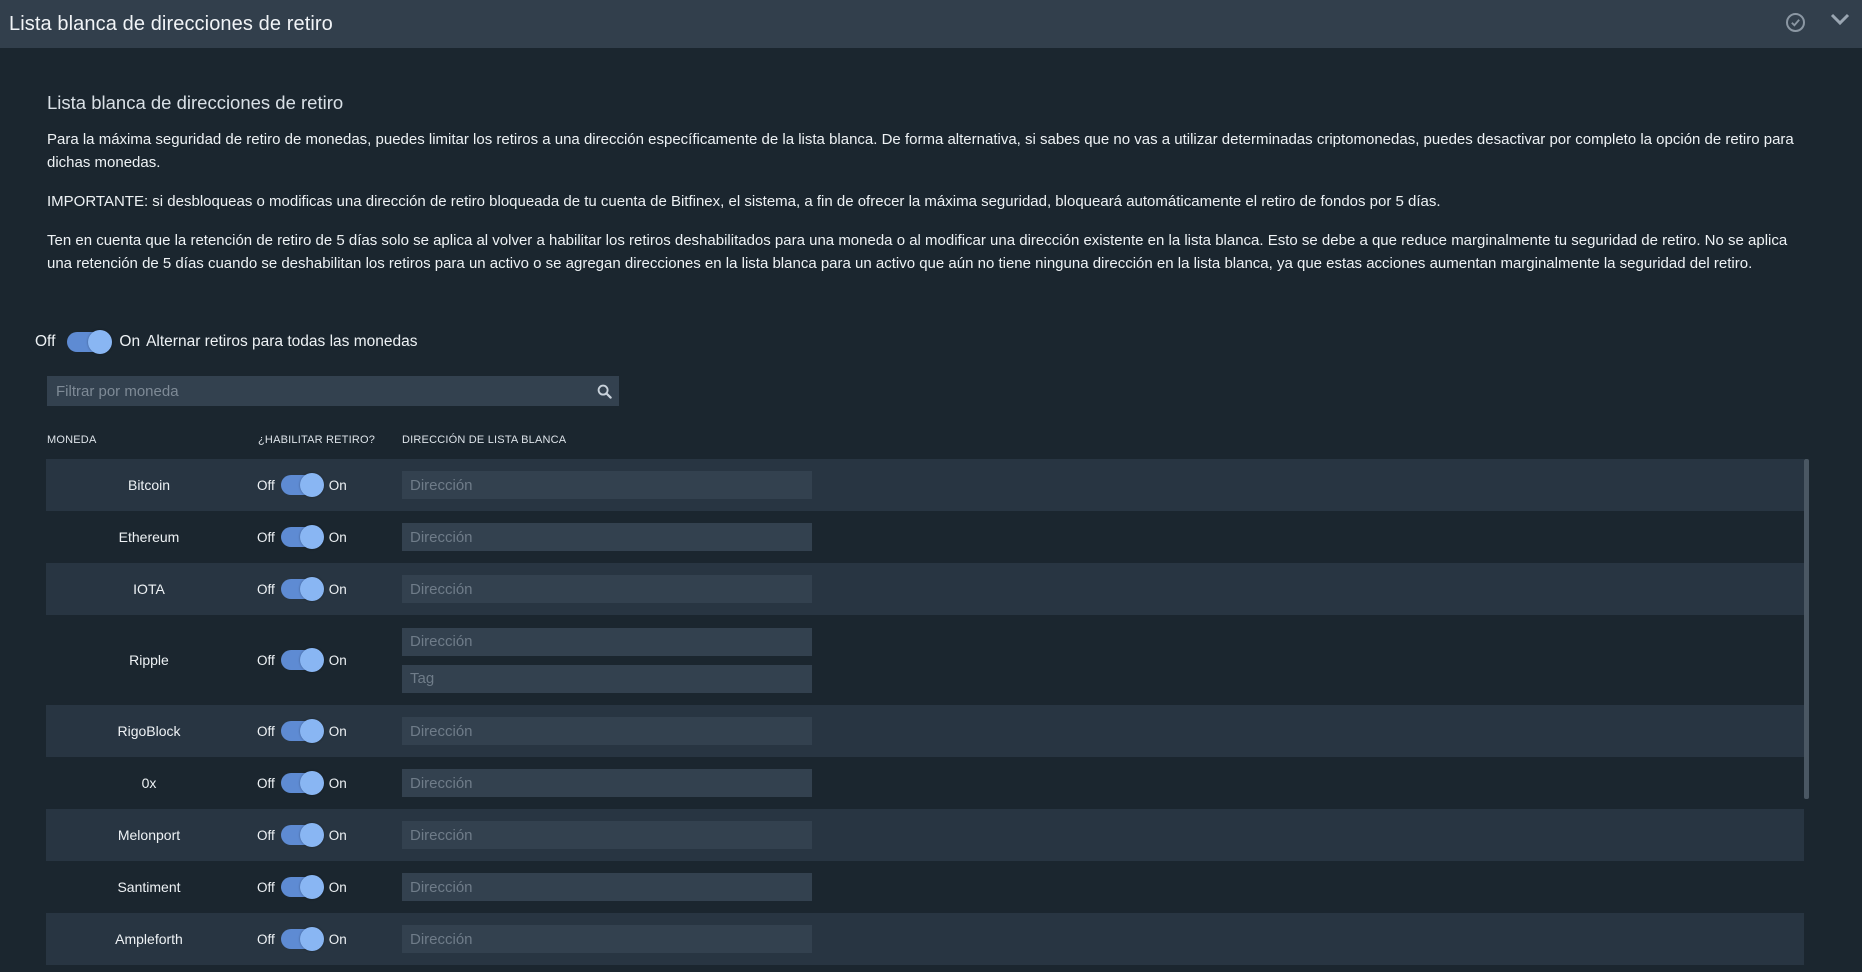 The height and width of the screenshot is (972, 1862). I want to click on check-circle-icon, so click(1795, 22).